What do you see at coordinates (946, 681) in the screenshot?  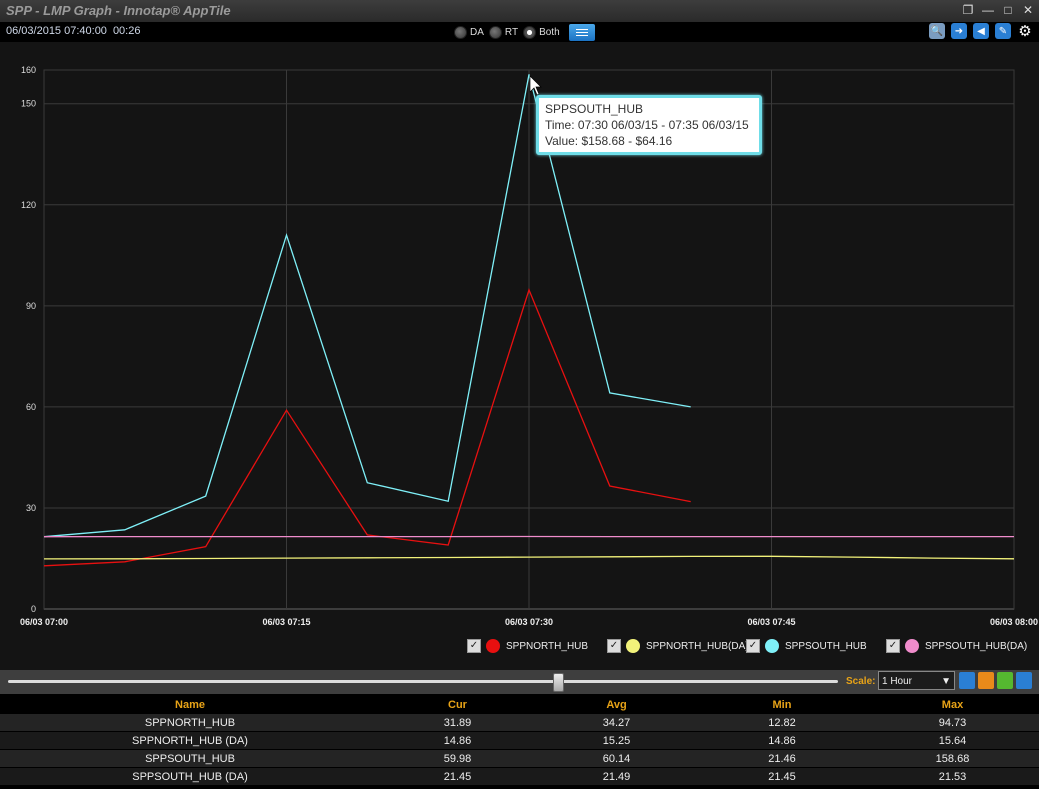 I see `chevron-down-icon: ▼` at bounding box center [946, 681].